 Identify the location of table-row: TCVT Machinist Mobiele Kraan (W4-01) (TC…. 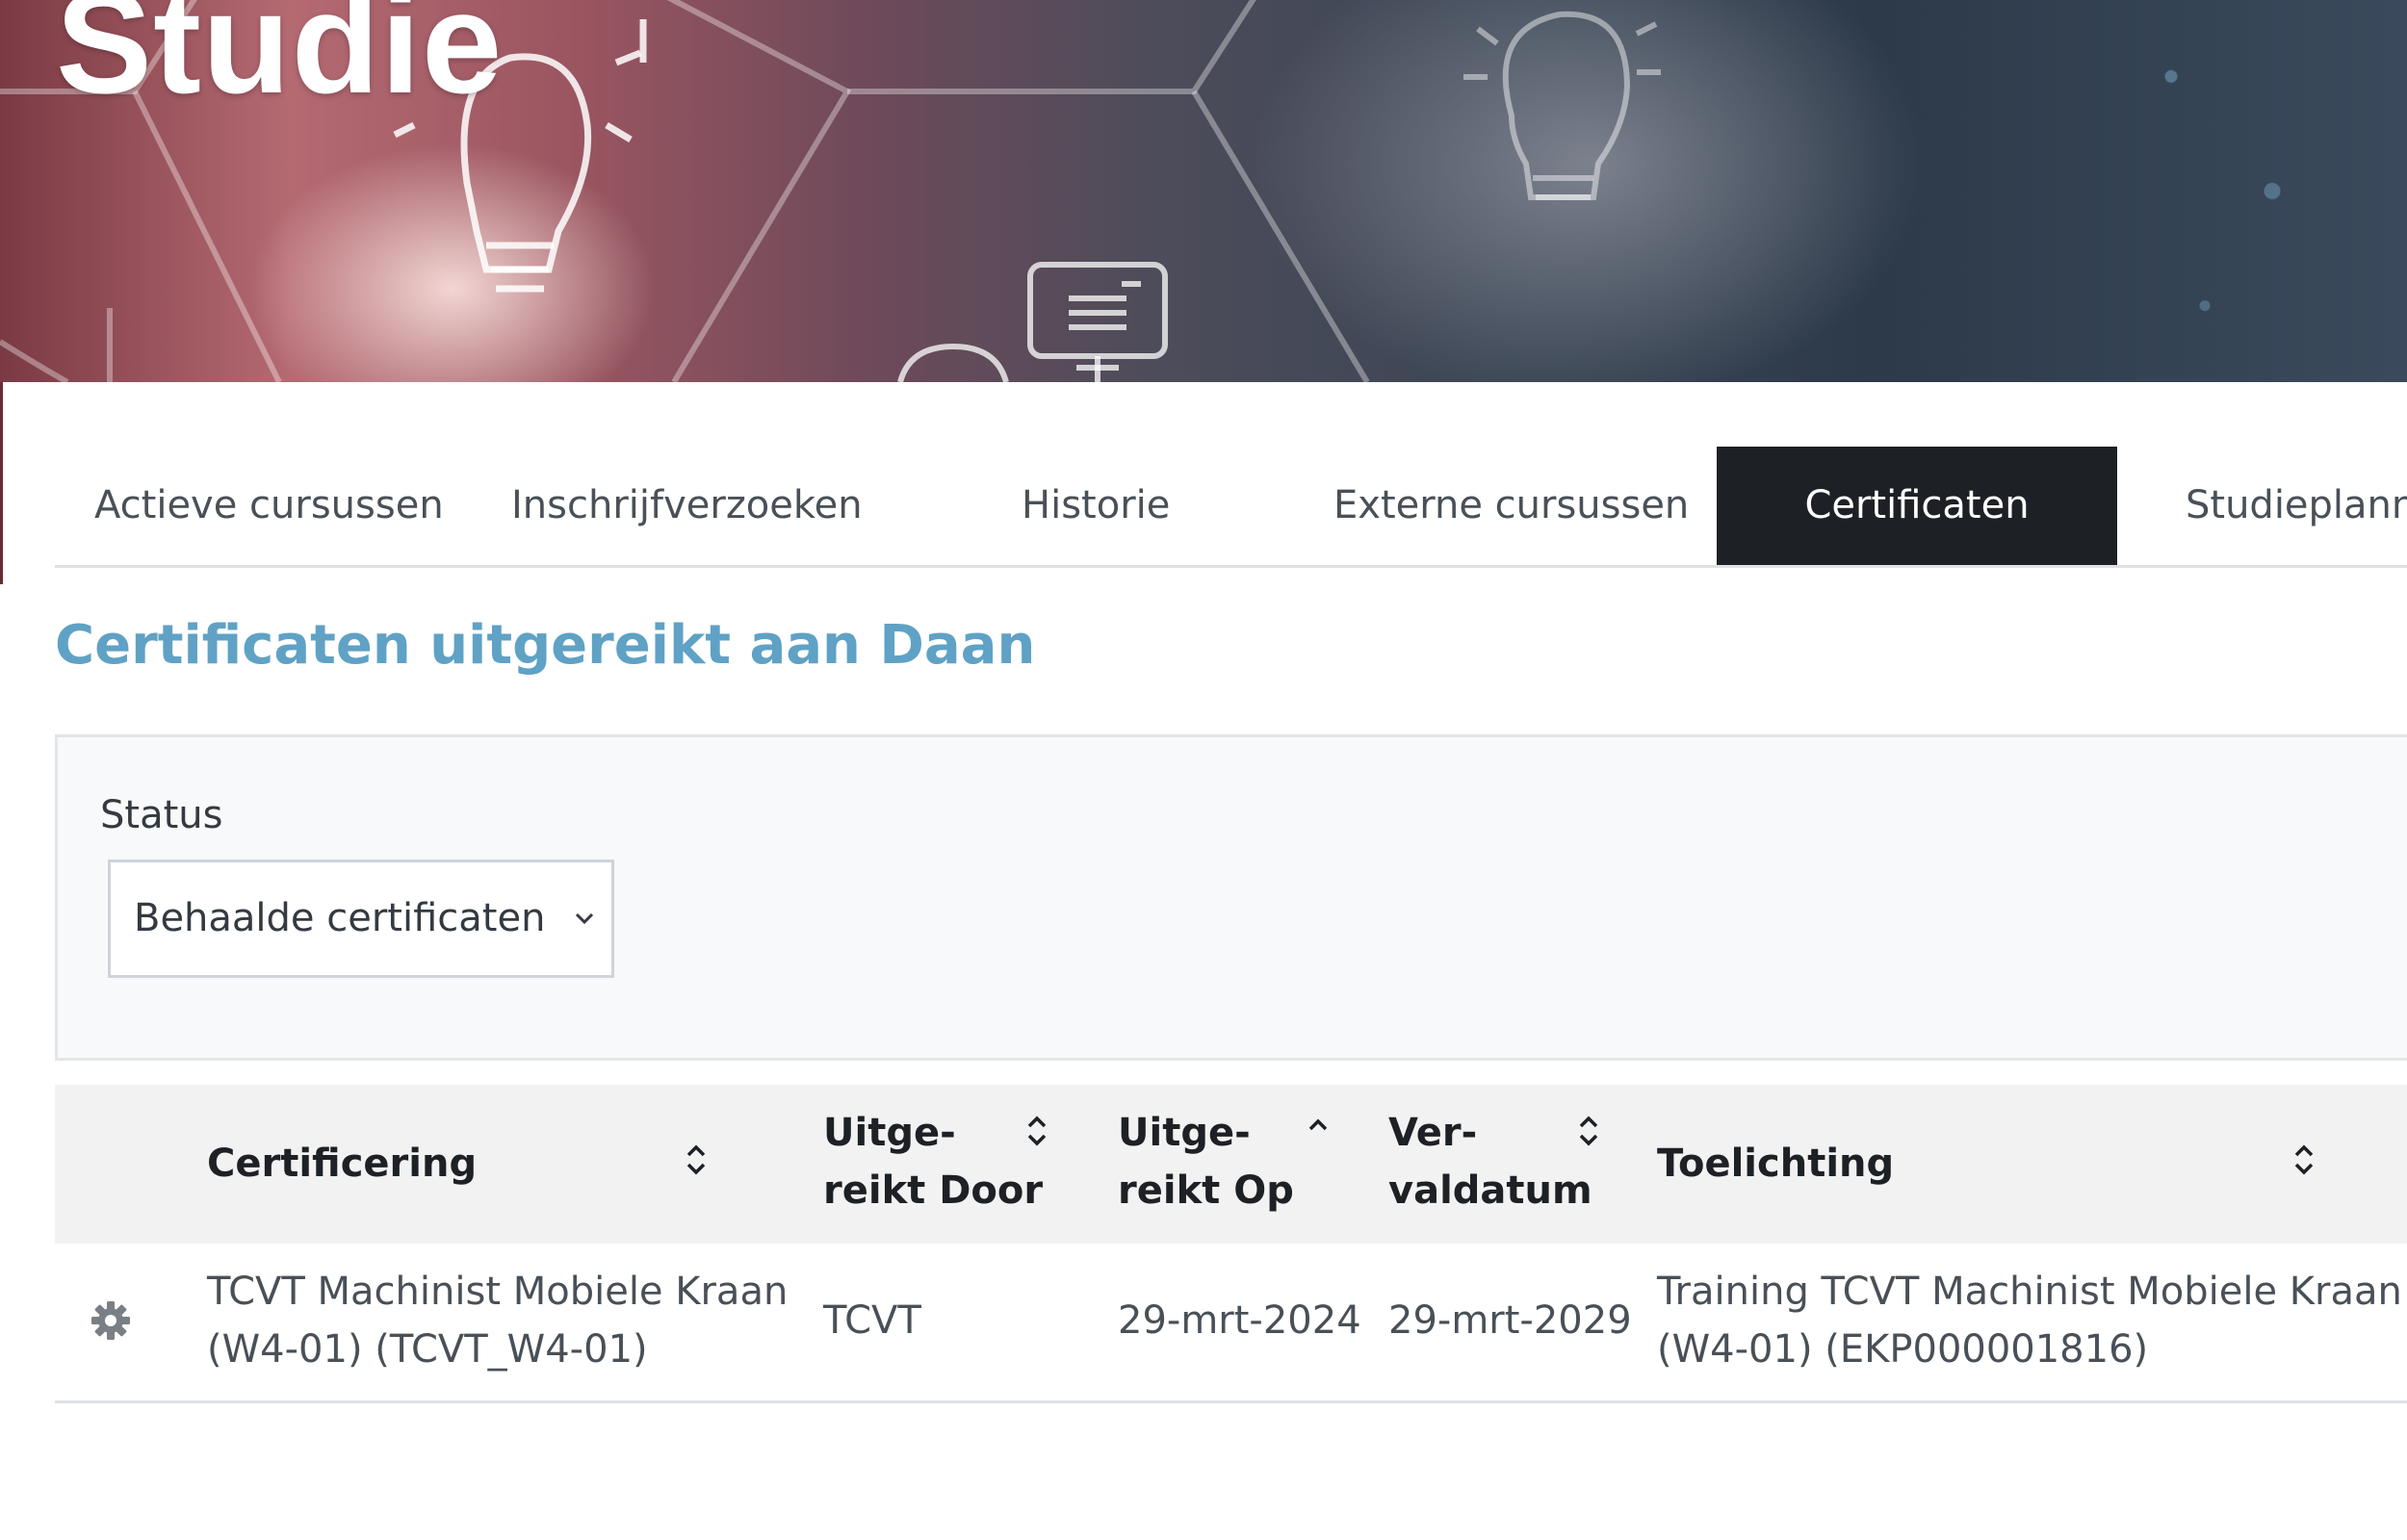
(1231, 1323).